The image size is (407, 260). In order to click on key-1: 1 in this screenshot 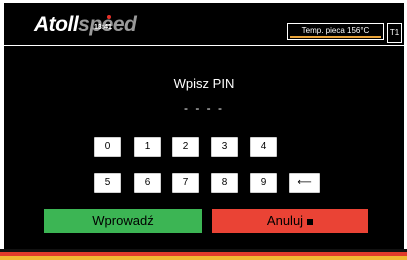, I will do `click(147, 147)`.